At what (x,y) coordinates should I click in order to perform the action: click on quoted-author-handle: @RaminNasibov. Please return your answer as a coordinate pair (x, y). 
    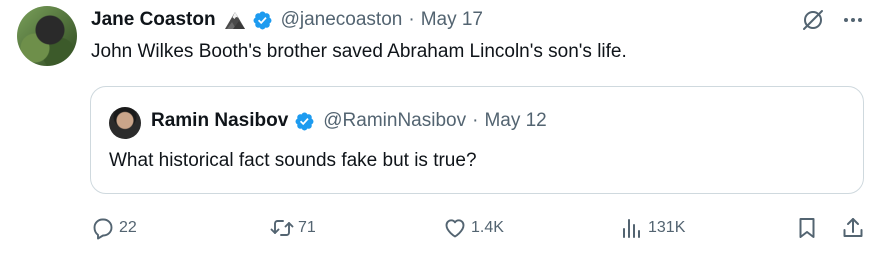
    Looking at the image, I should click on (394, 121).